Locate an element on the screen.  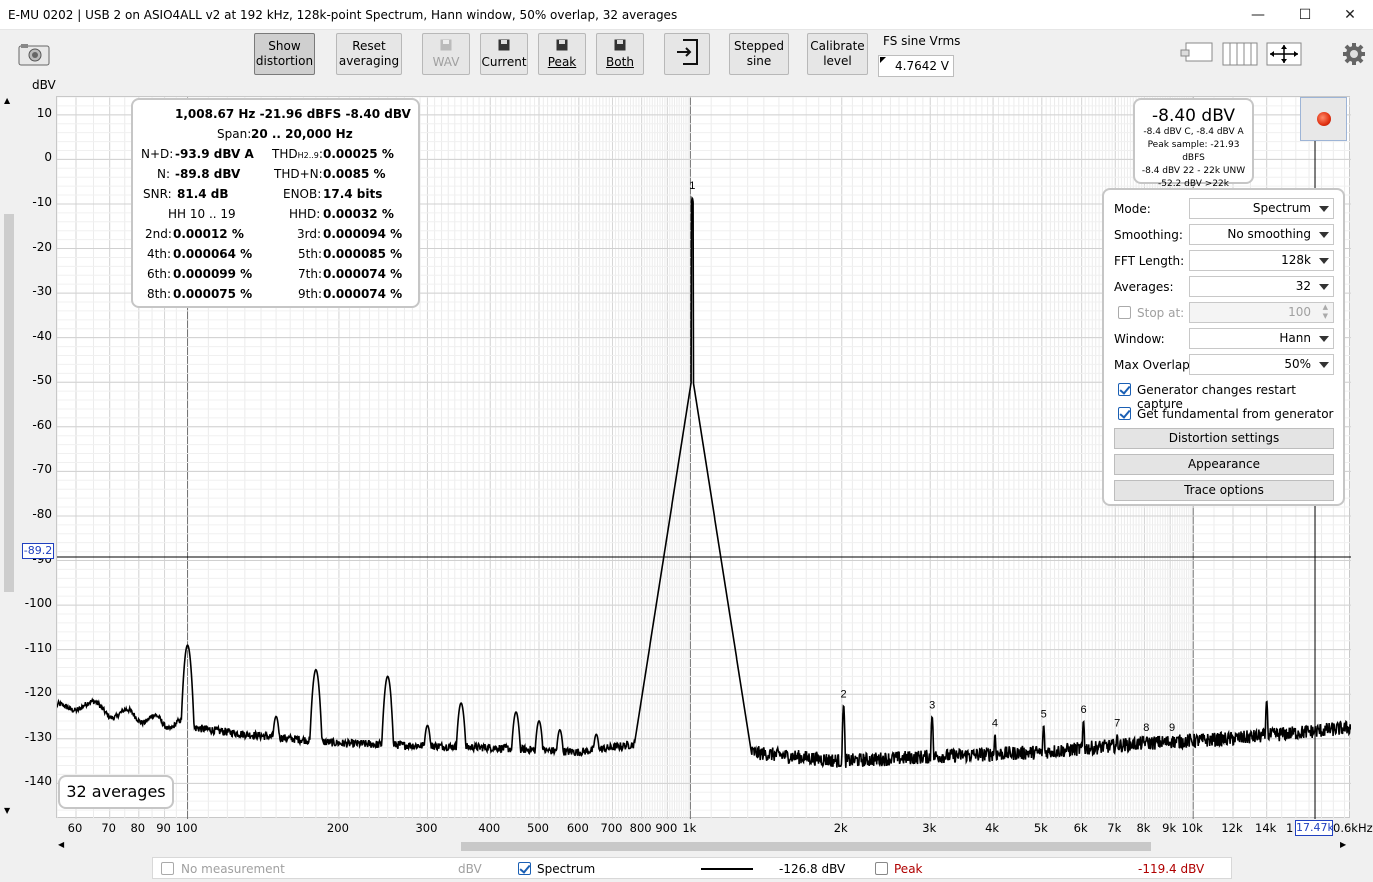
harmonic-marker-6: 6 is located at coordinates (1083, 710).